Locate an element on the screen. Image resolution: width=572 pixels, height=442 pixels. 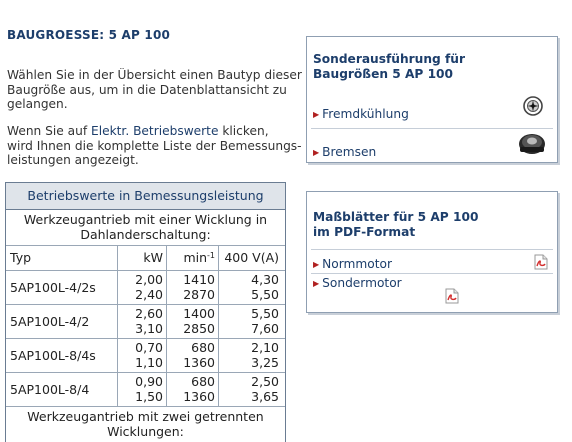
current-cell: 2,10 3,25 is located at coordinates (251, 355).